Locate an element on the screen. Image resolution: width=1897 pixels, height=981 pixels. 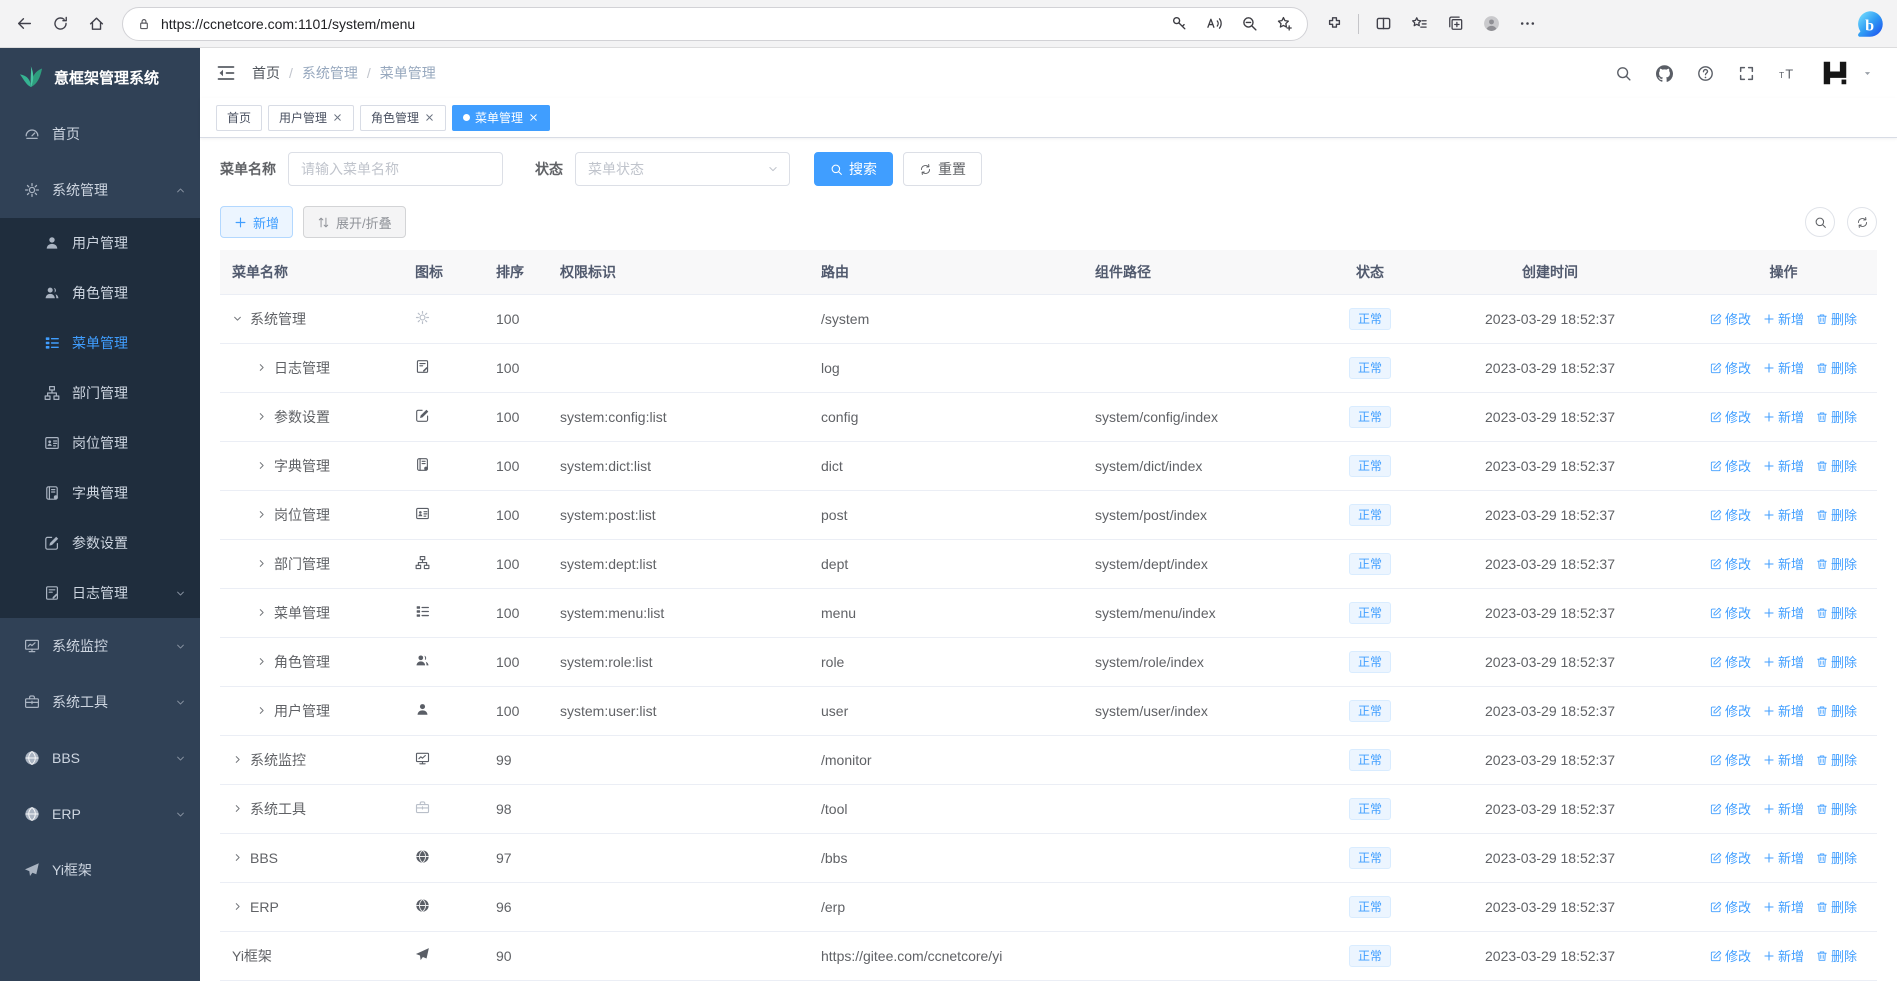
tab-menu-admin: 菜单管理 is located at coordinates (501, 117).